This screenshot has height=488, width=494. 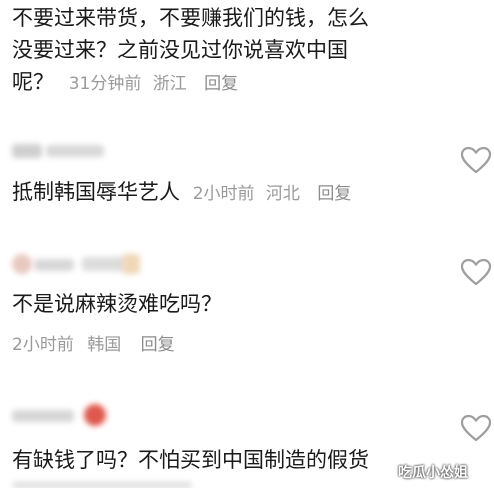 What do you see at coordinates (117, 304) in the screenshot?
I see `comment-text: 不是说麻辣烫难吃吗？` at bounding box center [117, 304].